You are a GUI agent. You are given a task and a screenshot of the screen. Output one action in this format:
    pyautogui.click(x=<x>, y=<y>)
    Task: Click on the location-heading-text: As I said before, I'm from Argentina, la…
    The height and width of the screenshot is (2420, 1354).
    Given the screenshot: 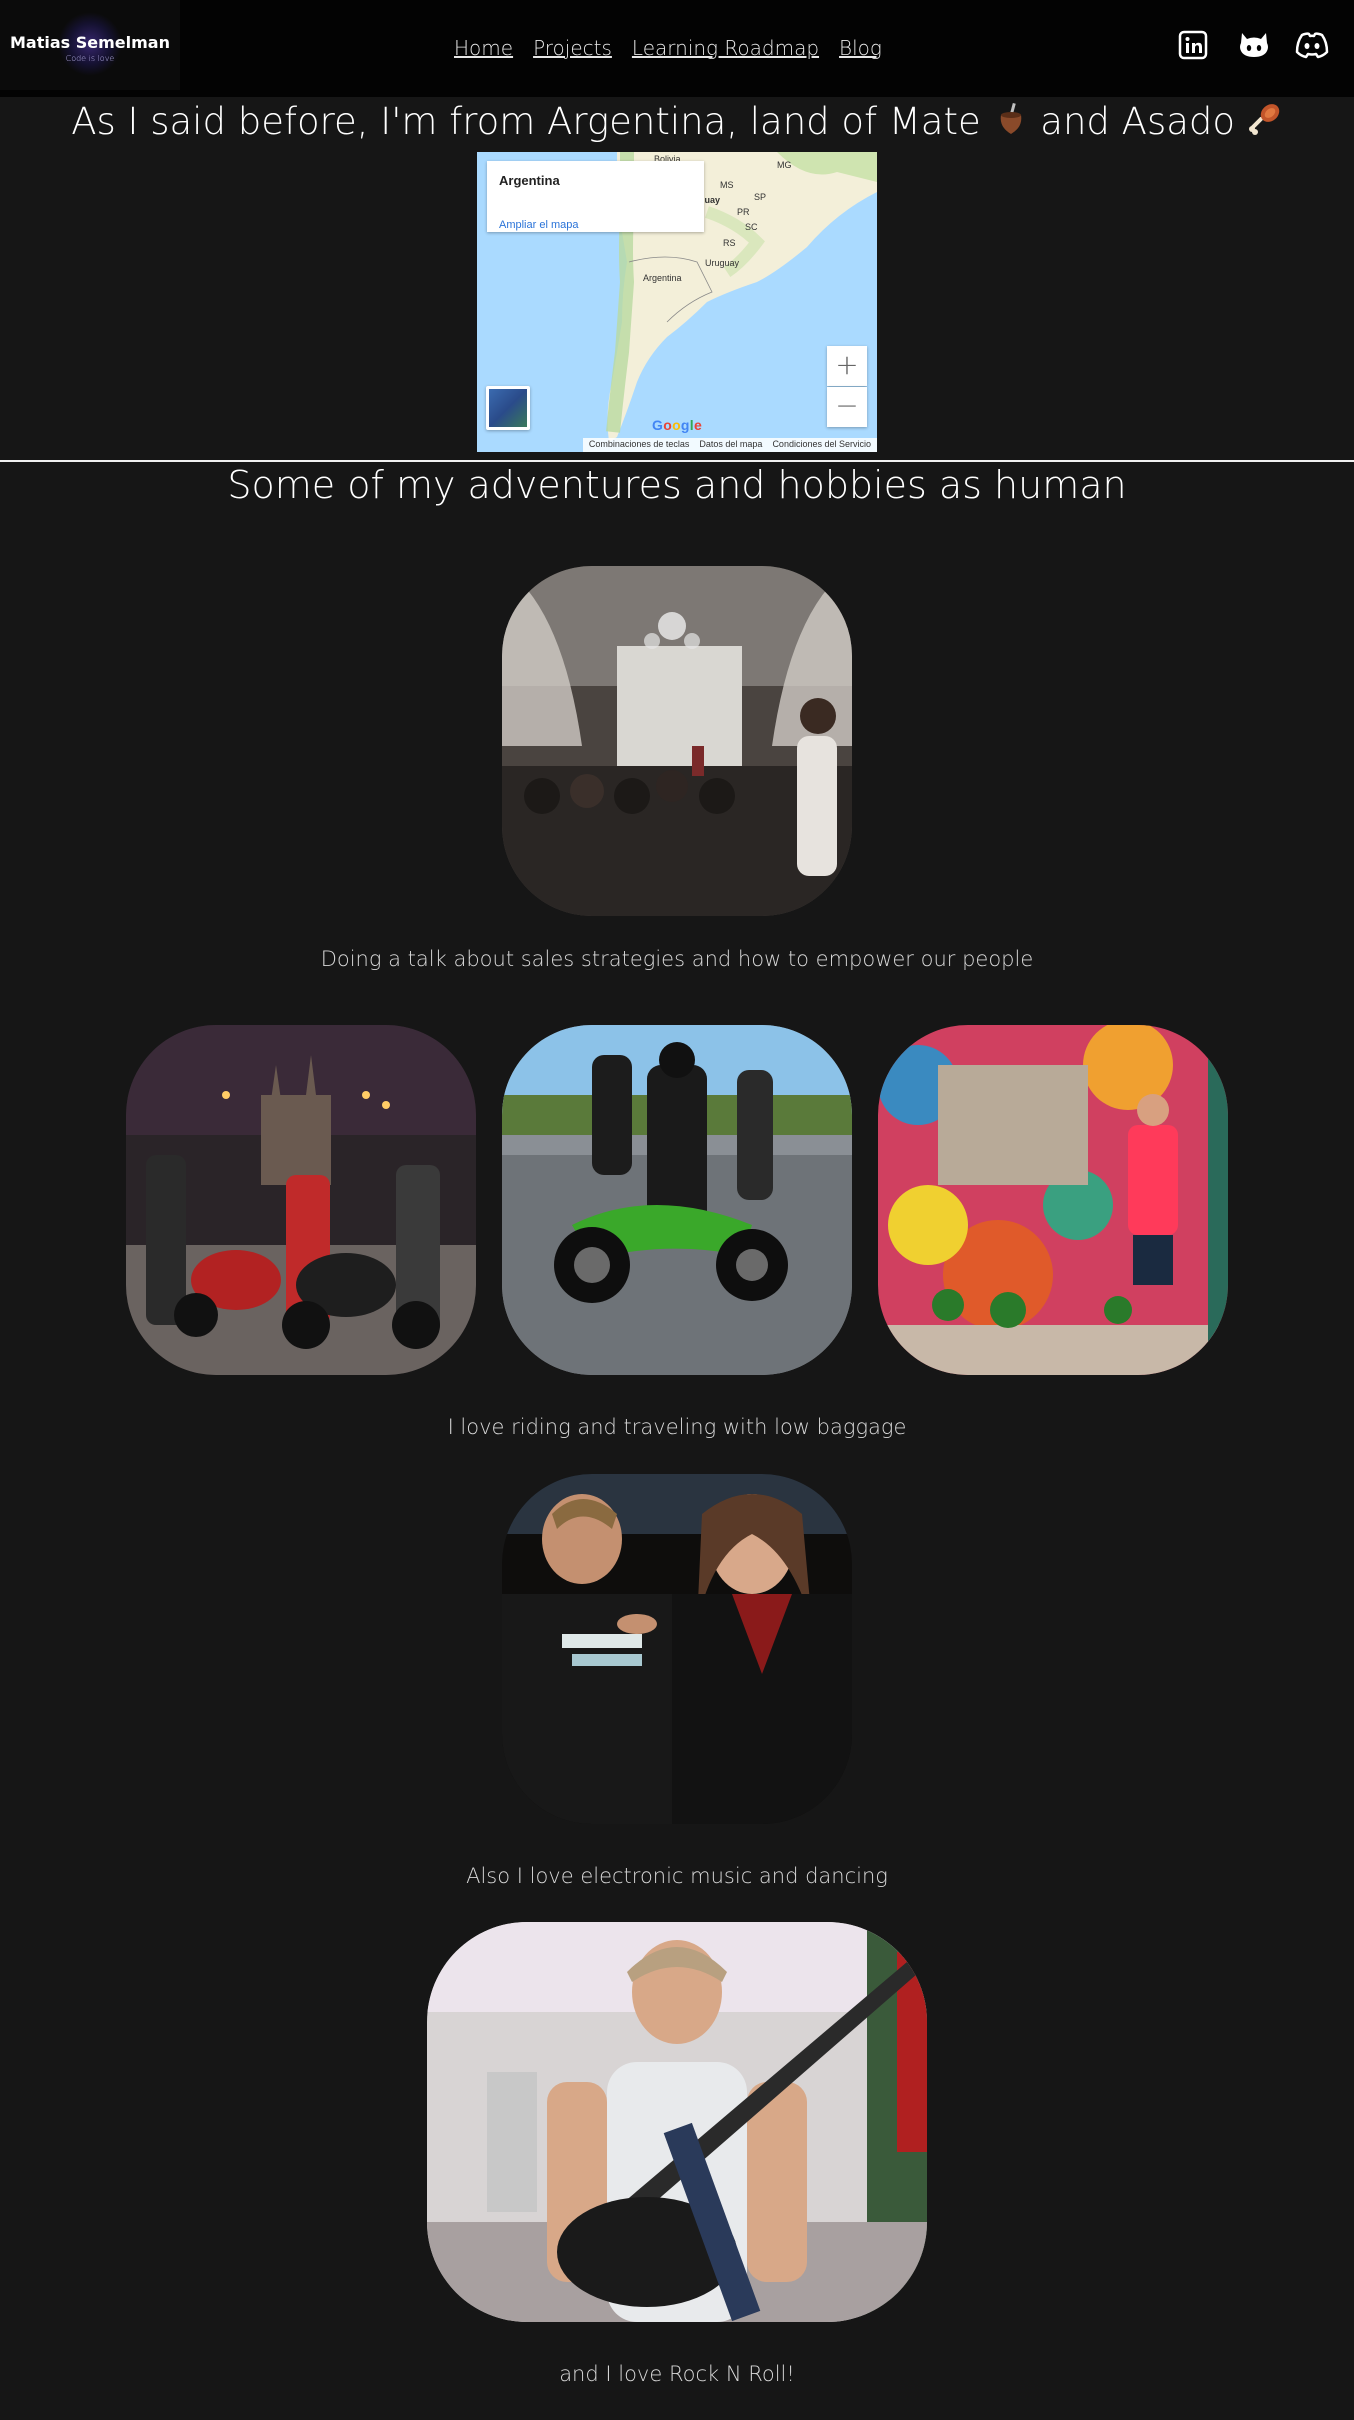 What is the action you would take?
    pyautogui.click(x=526, y=121)
    